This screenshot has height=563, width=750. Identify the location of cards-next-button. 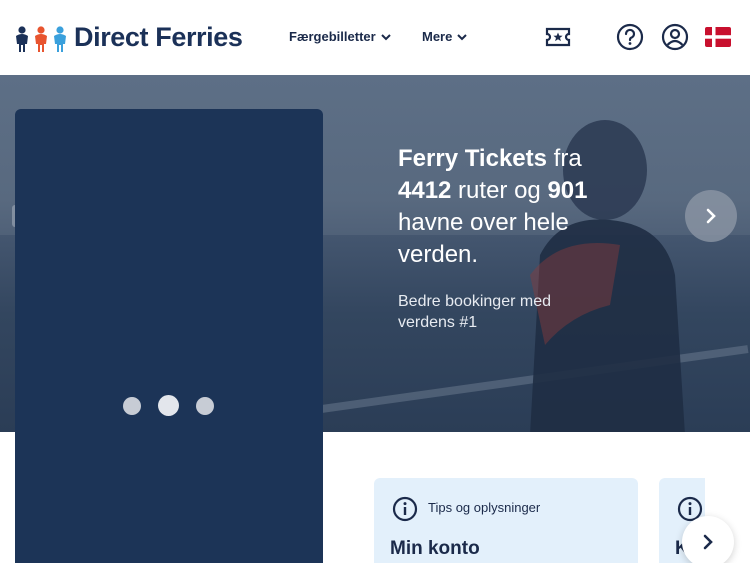
(708, 539).